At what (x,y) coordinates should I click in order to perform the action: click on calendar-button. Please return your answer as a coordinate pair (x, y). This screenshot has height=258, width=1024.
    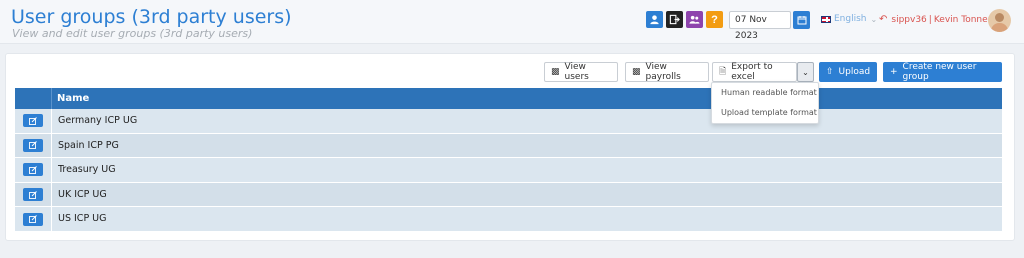
    Looking at the image, I should click on (801, 20).